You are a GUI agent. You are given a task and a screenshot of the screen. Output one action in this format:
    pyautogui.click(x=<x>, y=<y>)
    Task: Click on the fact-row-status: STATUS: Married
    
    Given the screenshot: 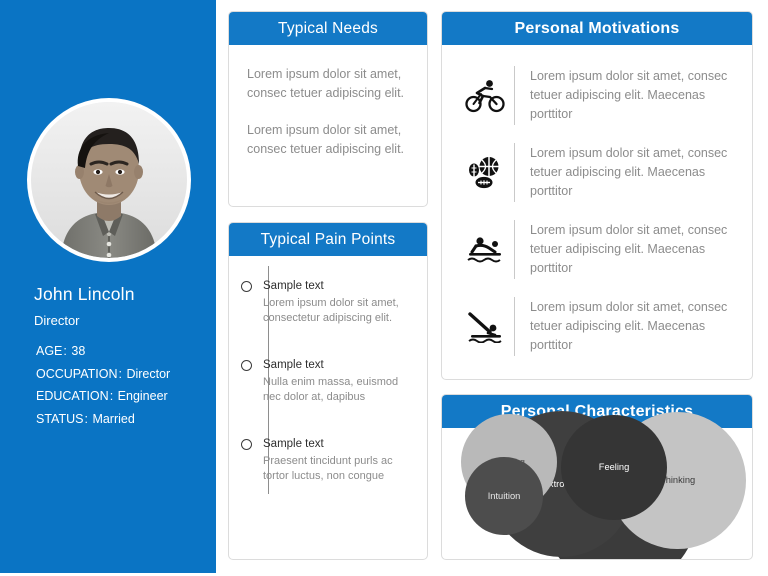 What is the action you would take?
    pyautogui.click(x=124, y=419)
    